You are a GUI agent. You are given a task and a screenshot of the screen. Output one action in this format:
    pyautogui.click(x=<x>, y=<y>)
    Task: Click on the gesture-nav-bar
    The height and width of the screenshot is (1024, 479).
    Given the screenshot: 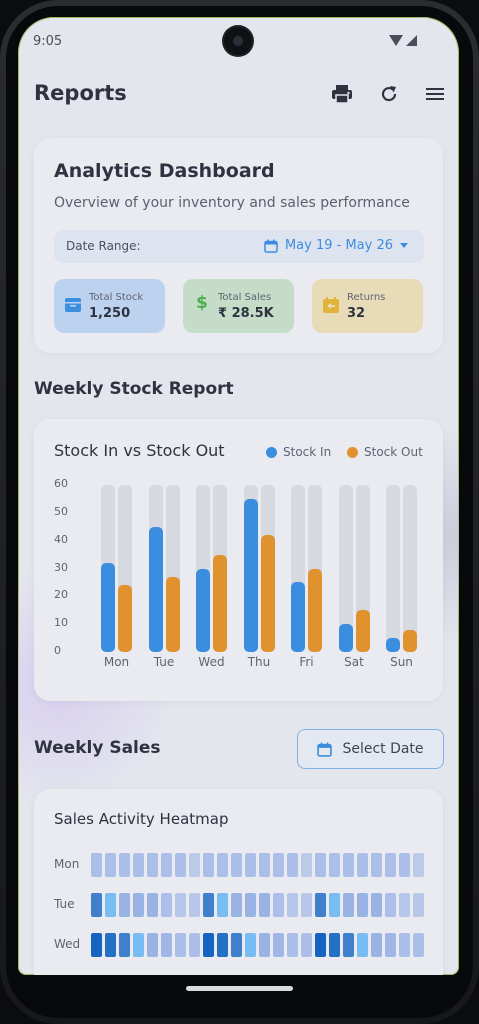 What is the action you would take?
    pyautogui.click(x=239, y=988)
    